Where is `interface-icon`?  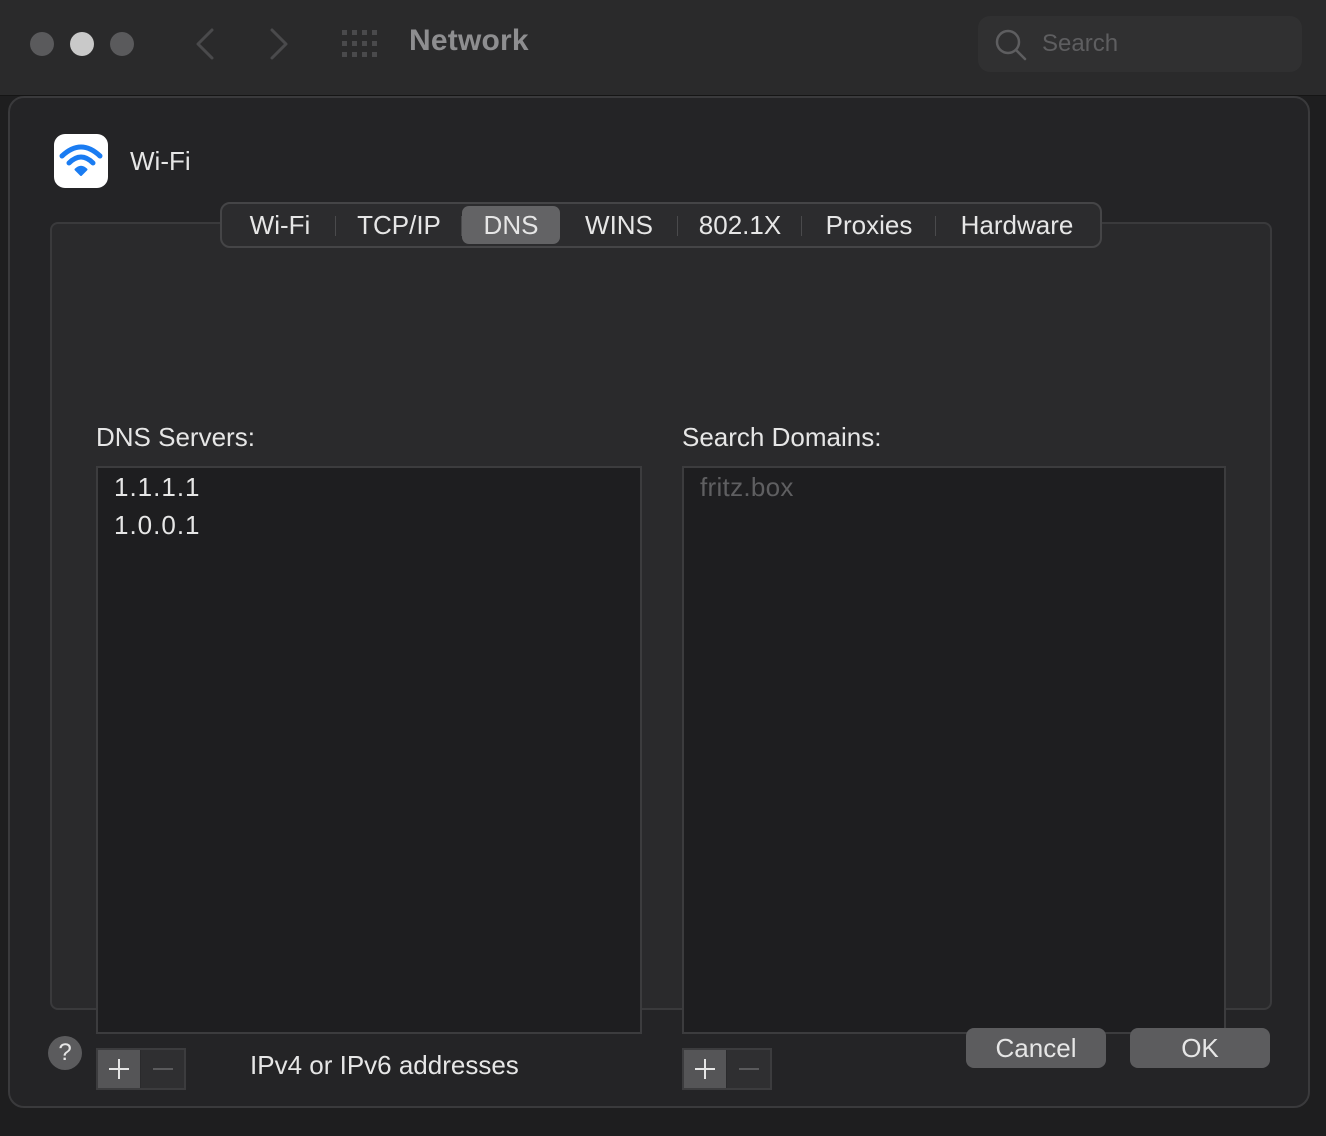 interface-icon is located at coordinates (81, 161).